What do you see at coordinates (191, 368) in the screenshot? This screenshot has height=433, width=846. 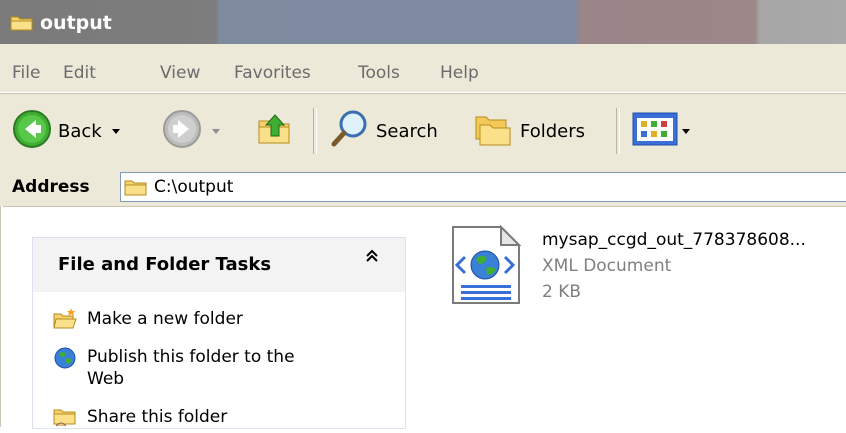 I see `task-label: Publish this folder to the Web` at bounding box center [191, 368].